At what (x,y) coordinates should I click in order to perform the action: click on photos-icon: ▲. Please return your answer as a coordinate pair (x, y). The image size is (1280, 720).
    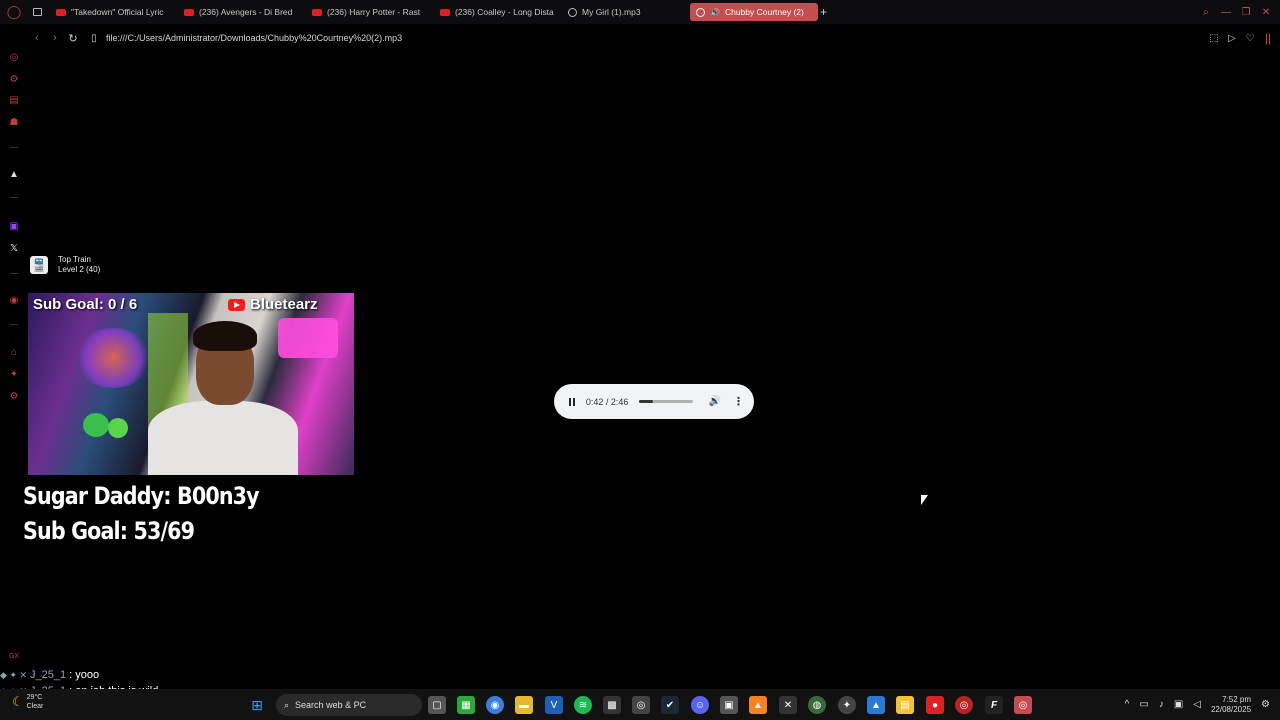
    Looking at the image, I should click on (876, 705).